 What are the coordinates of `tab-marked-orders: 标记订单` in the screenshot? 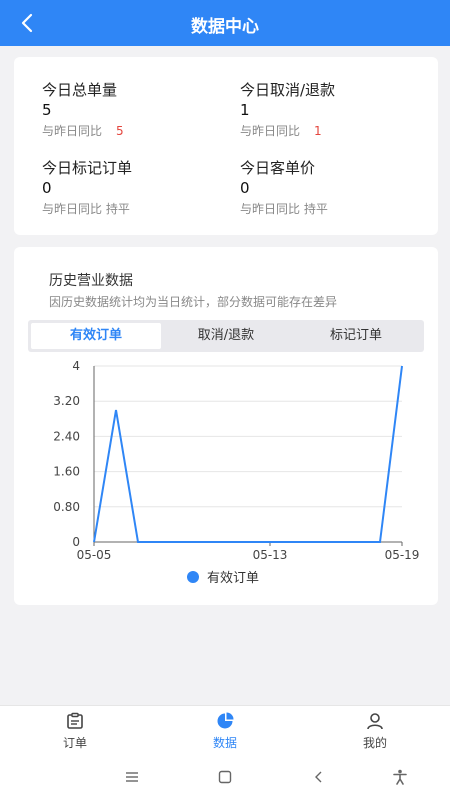 It's located at (356, 336).